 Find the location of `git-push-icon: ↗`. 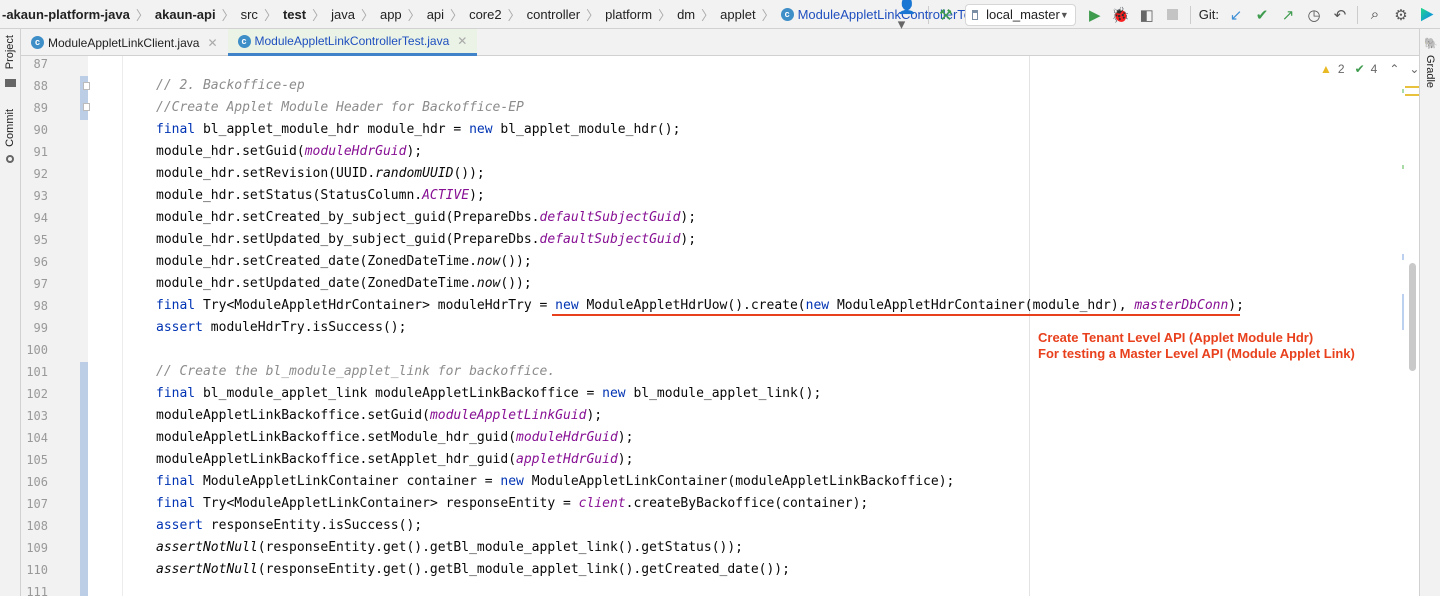

git-push-icon: ↗ is located at coordinates (1288, 15).